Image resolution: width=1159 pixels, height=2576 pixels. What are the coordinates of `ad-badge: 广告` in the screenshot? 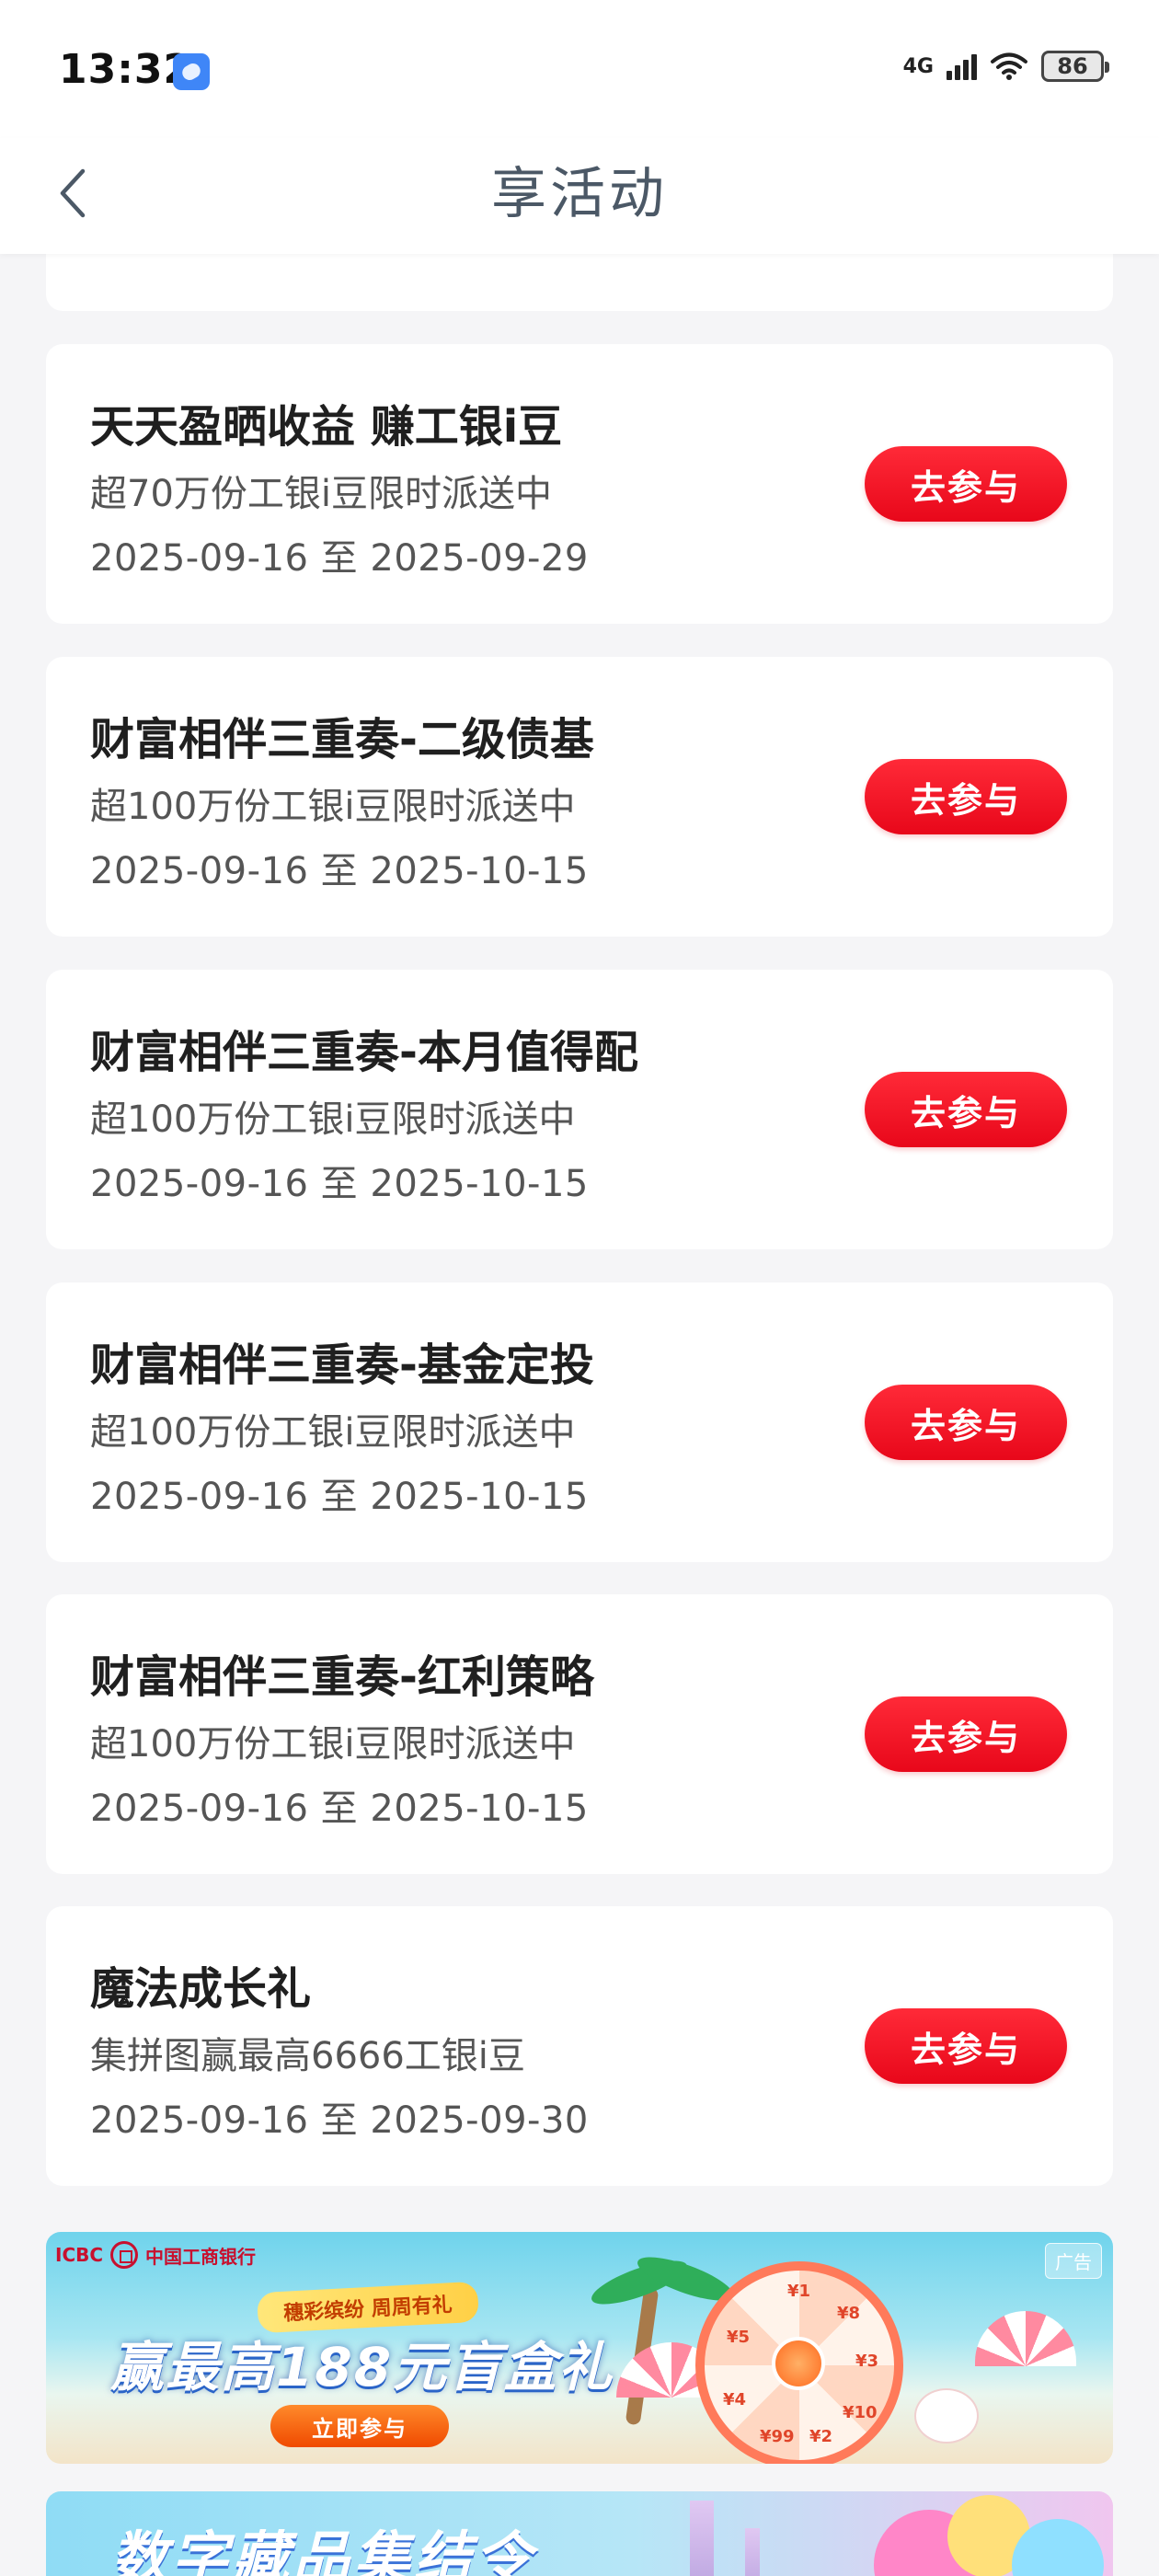 It's located at (1073, 2261).